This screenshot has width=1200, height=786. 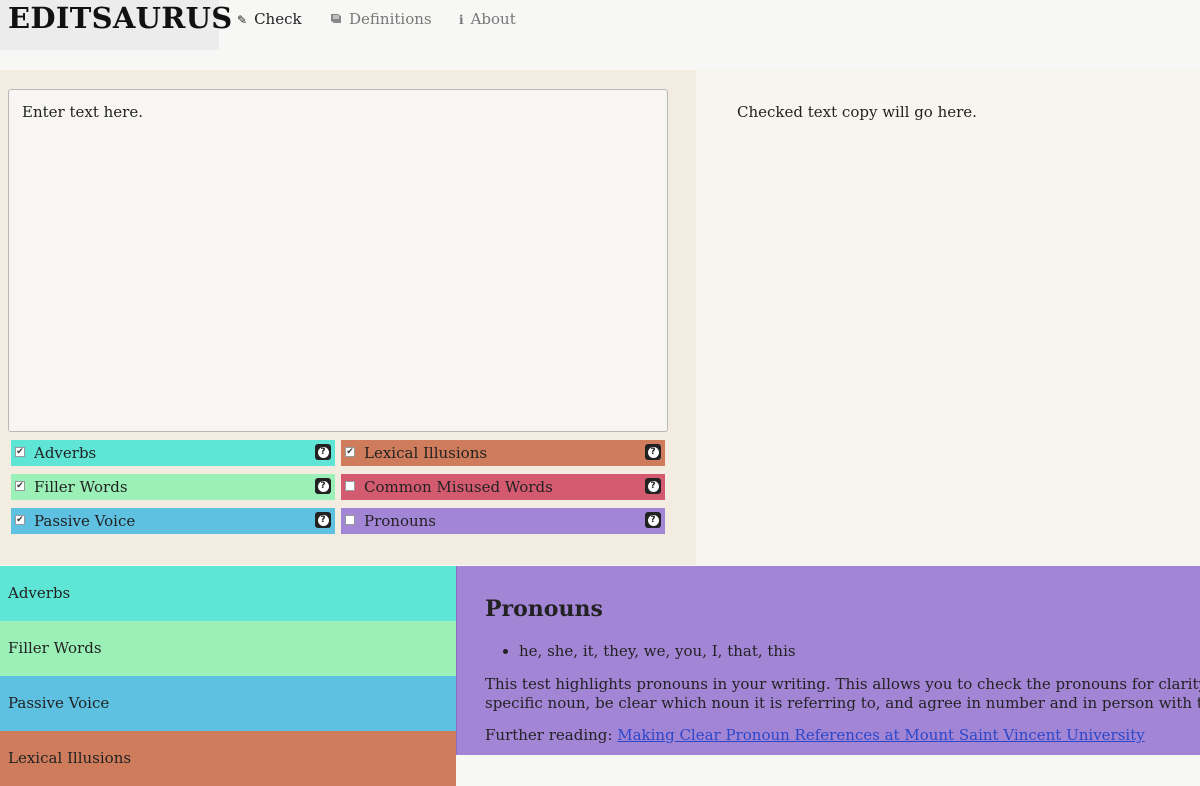 I want to click on further-reading-label: Further reading:, so click(x=549, y=735).